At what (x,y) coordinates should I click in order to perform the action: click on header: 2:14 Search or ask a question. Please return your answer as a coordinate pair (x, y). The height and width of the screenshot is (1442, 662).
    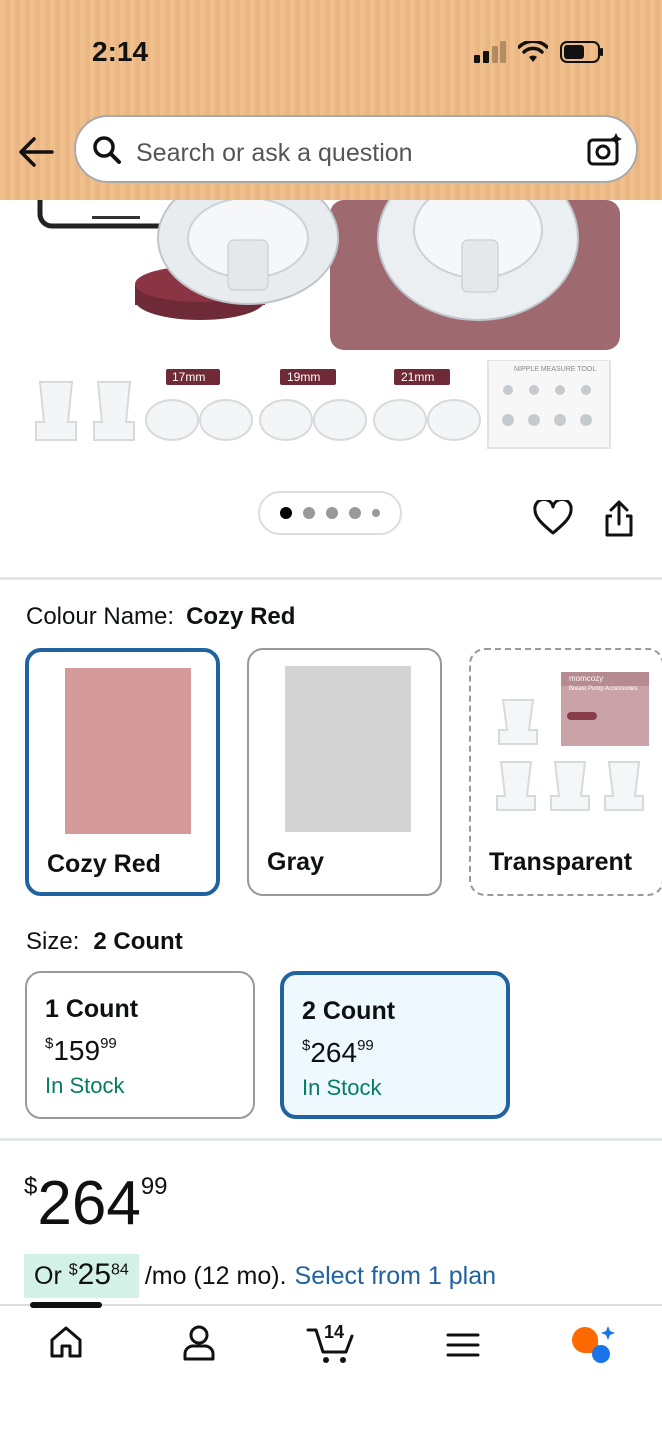
    Looking at the image, I should click on (331, 100).